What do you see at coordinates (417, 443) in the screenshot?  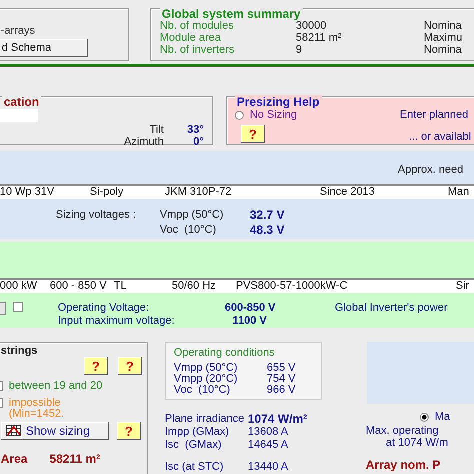 I see `info-text: at 1074 W/m` at bounding box center [417, 443].